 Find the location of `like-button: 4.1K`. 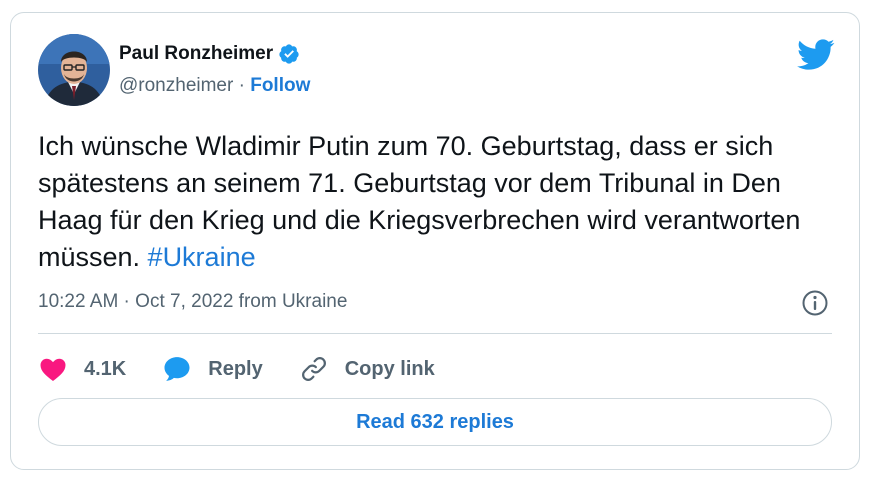

like-button: 4.1K is located at coordinates (82, 369).